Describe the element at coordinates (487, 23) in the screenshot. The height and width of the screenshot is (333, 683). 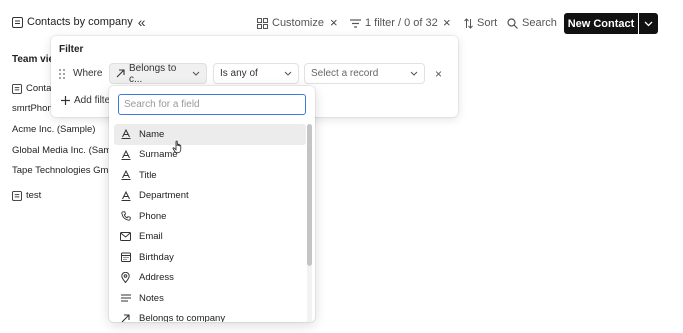
I see `sort-label: Sort` at that location.